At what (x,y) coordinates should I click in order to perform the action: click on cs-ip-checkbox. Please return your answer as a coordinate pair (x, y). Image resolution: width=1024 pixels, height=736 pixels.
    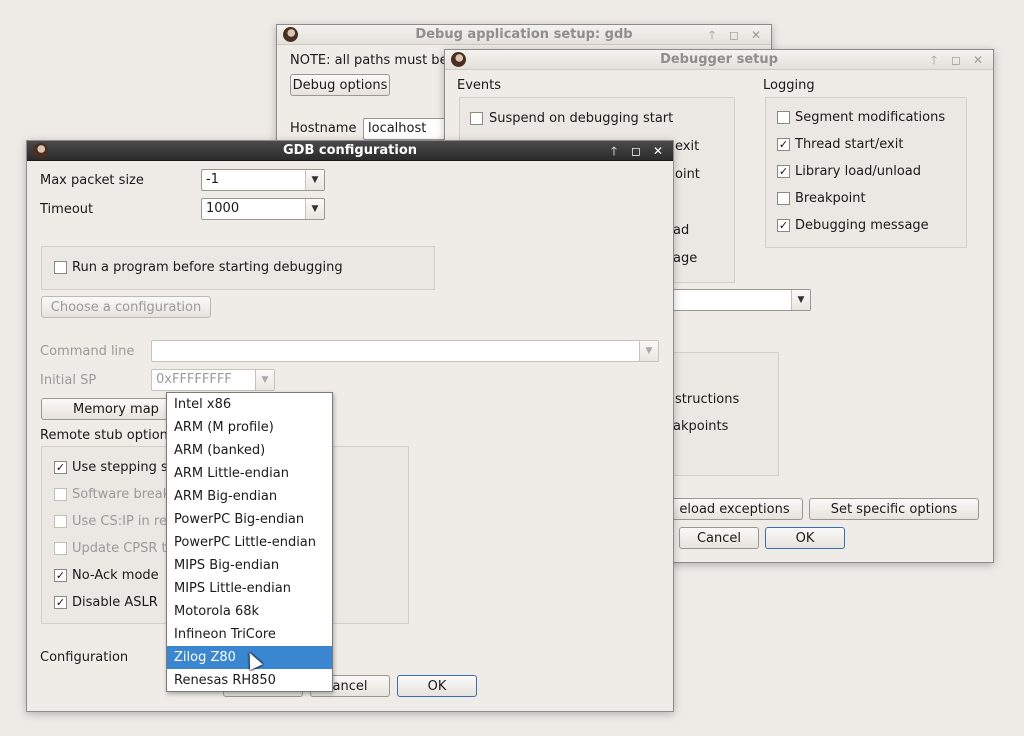
    Looking at the image, I should click on (60, 521).